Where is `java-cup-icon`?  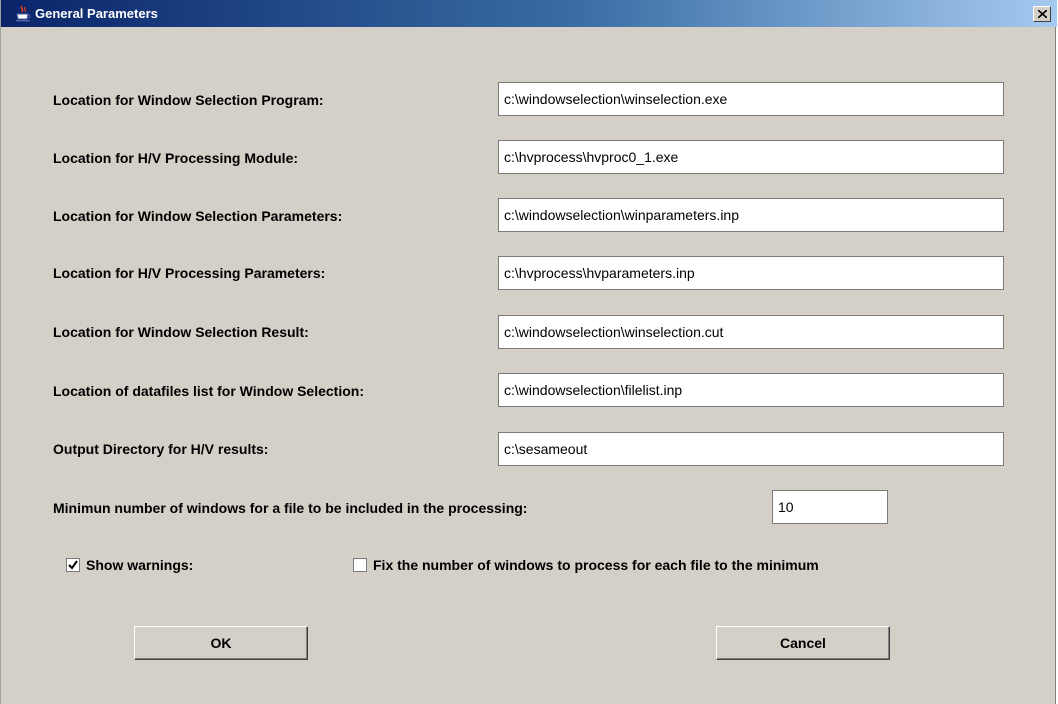 java-cup-icon is located at coordinates (23, 13).